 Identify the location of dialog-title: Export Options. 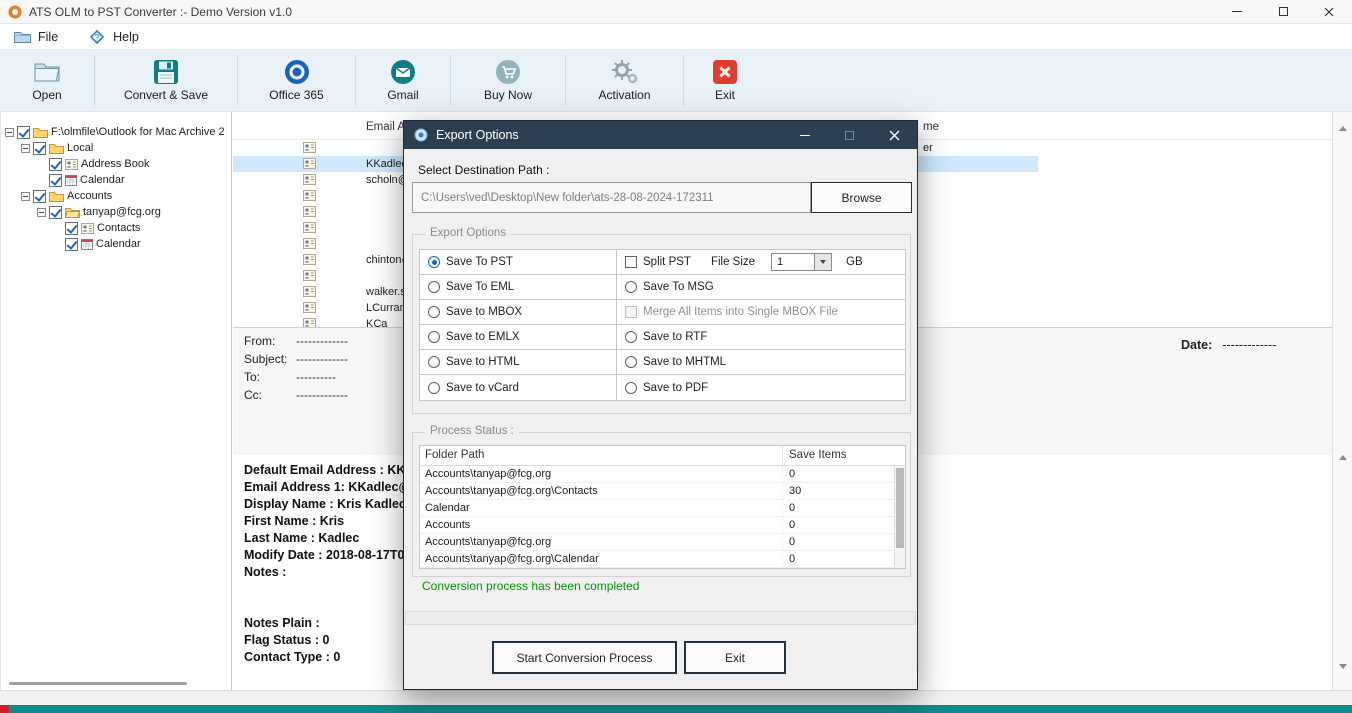
(477, 135).